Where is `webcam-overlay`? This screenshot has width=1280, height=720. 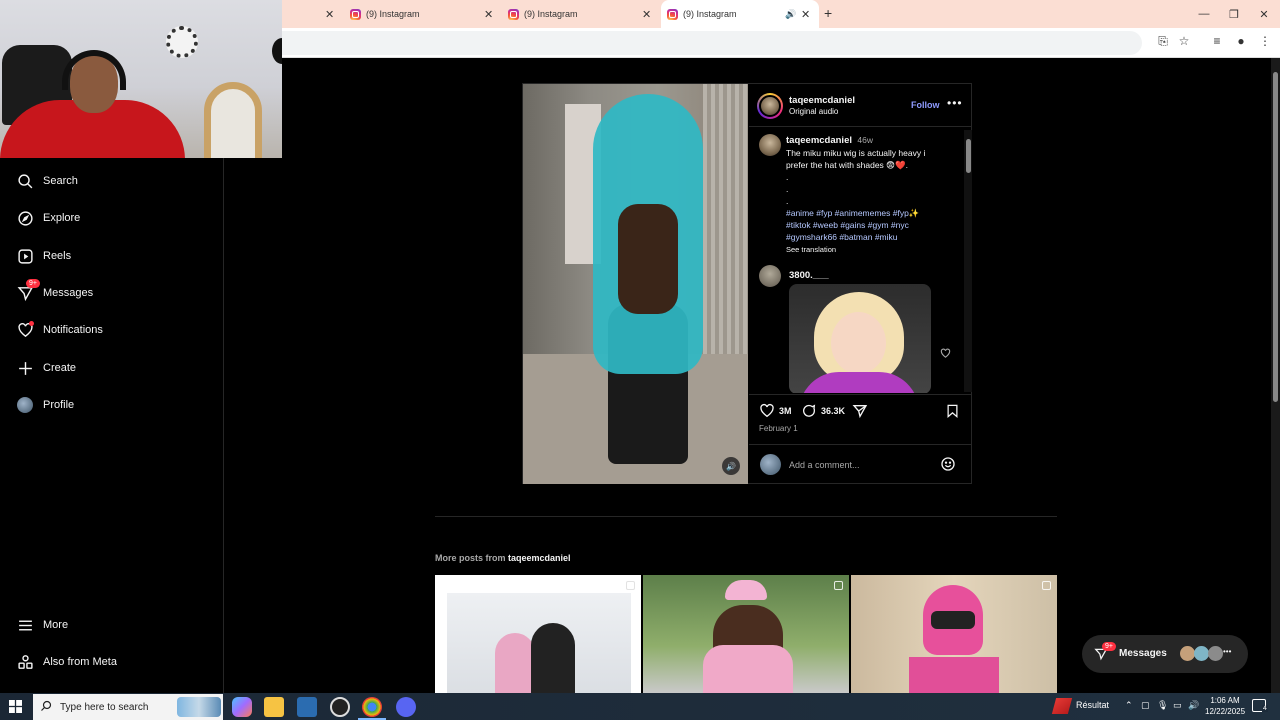
webcam-overlay is located at coordinates (141, 79).